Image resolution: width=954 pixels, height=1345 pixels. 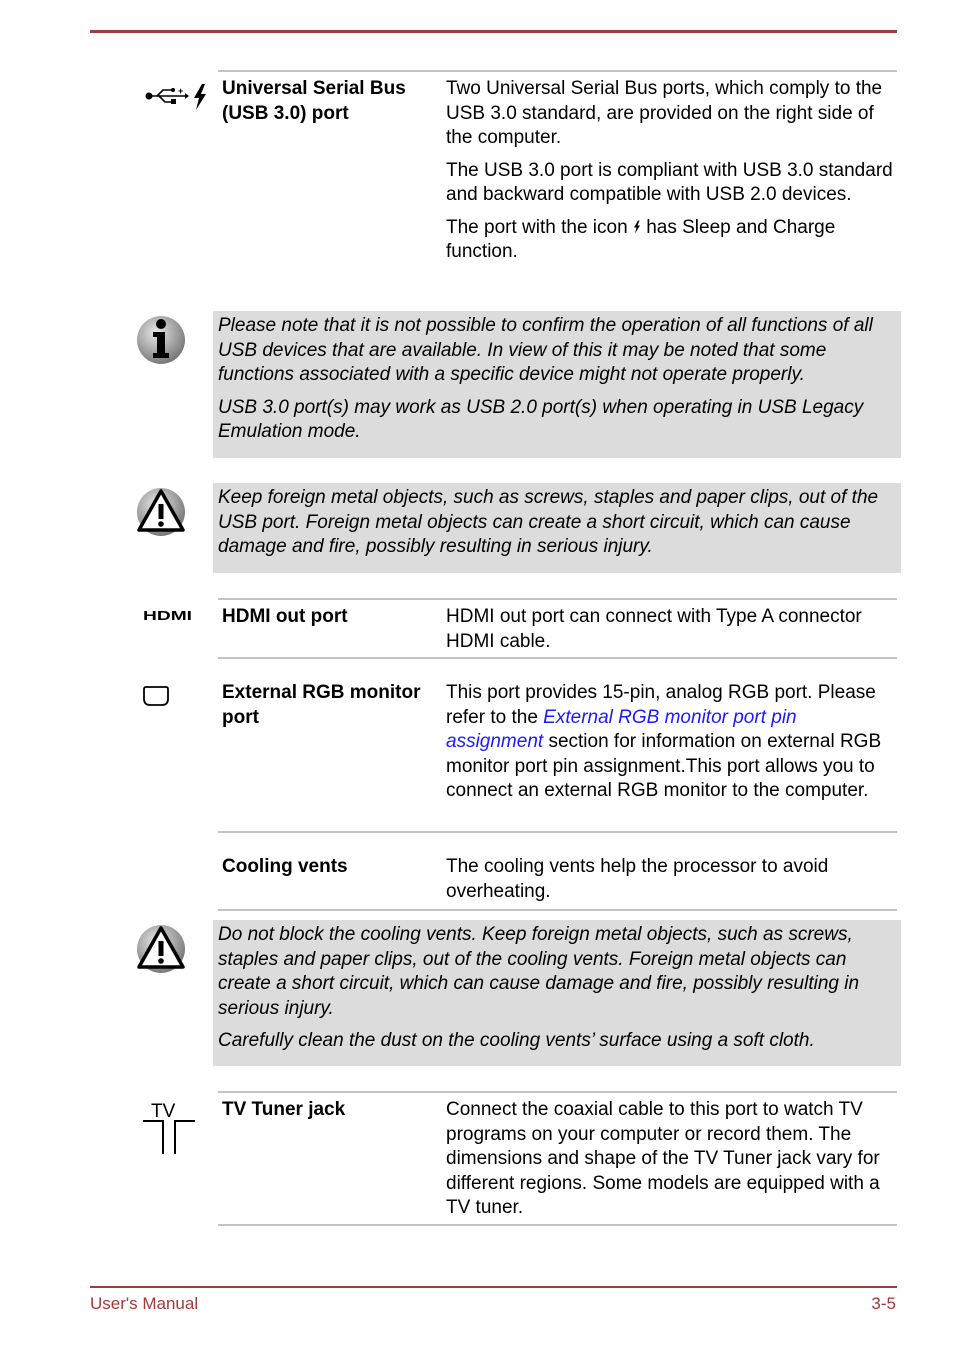 What do you see at coordinates (493, 31) in the screenshot?
I see `header-rule` at bounding box center [493, 31].